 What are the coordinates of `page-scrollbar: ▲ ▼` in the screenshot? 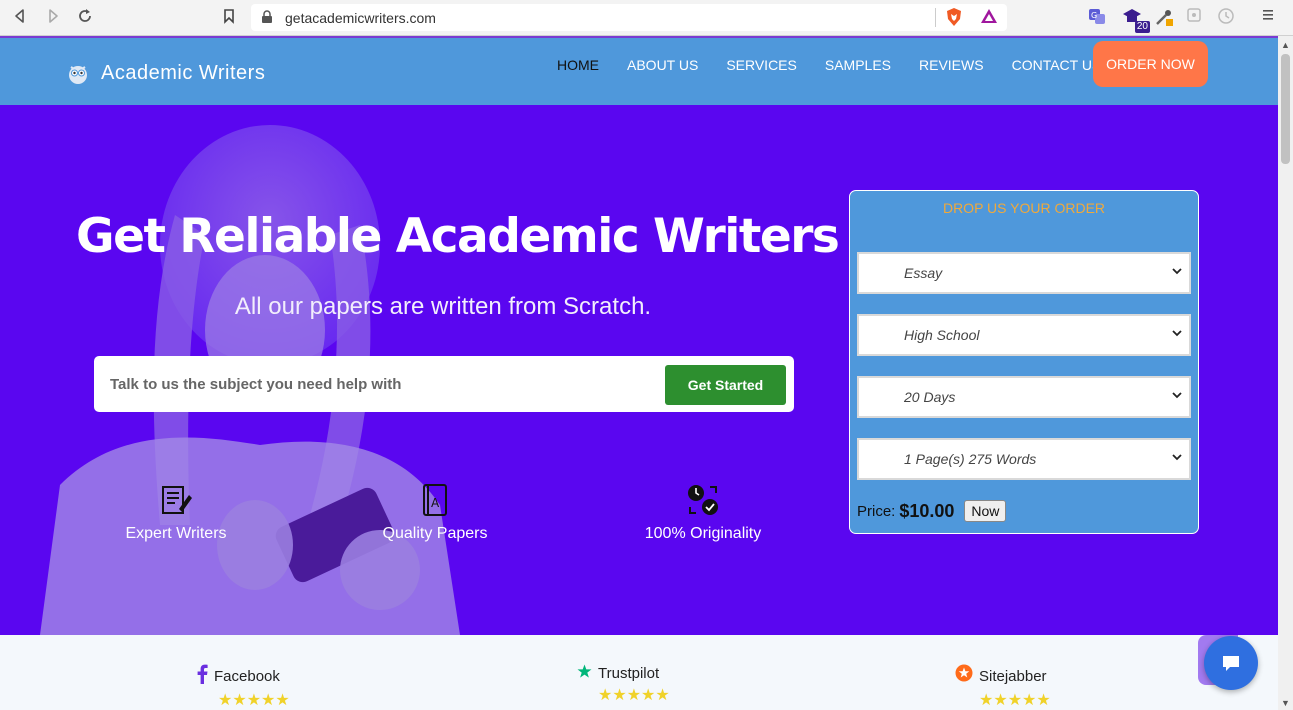 It's located at (1285, 373).